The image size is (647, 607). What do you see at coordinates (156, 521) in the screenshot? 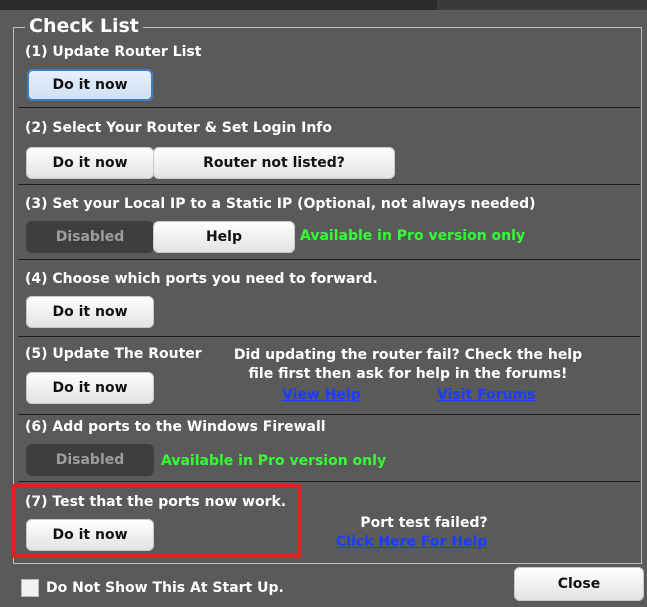
I see `step-7-highlight-box` at bounding box center [156, 521].